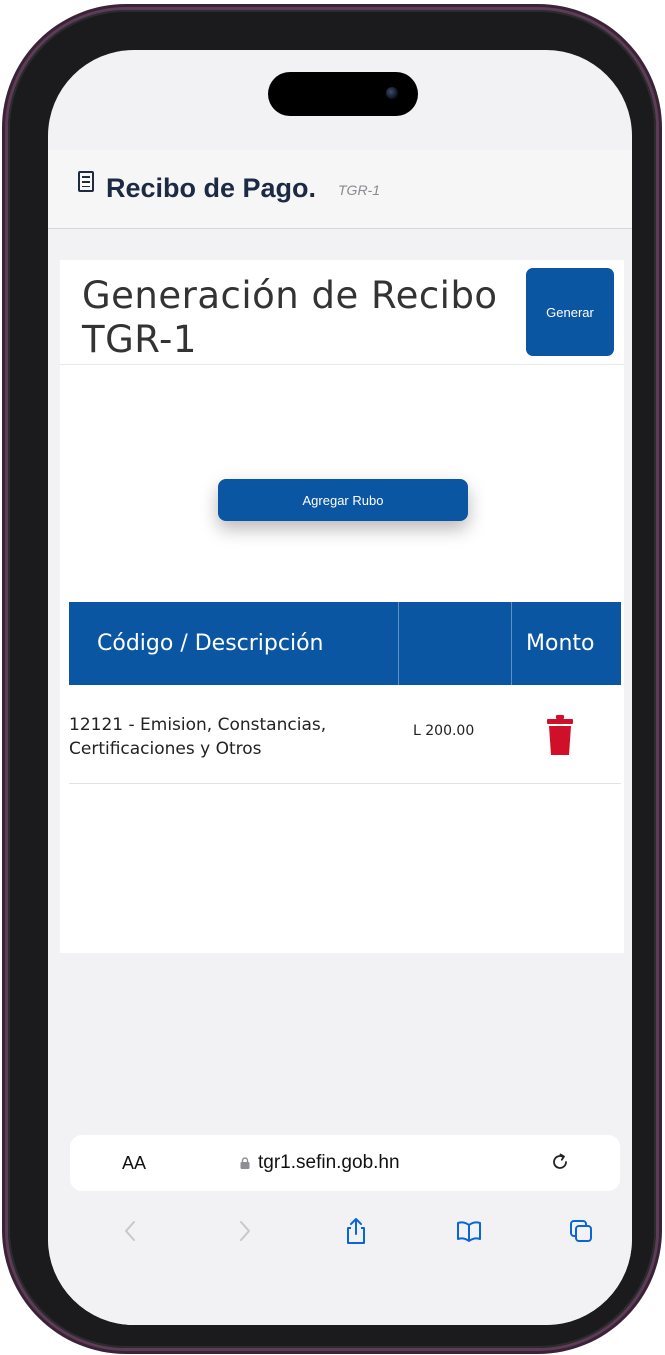 This screenshot has height=1355, width=665. What do you see at coordinates (444, 731) in the screenshot?
I see `row-amount: L 200.00` at bounding box center [444, 731].